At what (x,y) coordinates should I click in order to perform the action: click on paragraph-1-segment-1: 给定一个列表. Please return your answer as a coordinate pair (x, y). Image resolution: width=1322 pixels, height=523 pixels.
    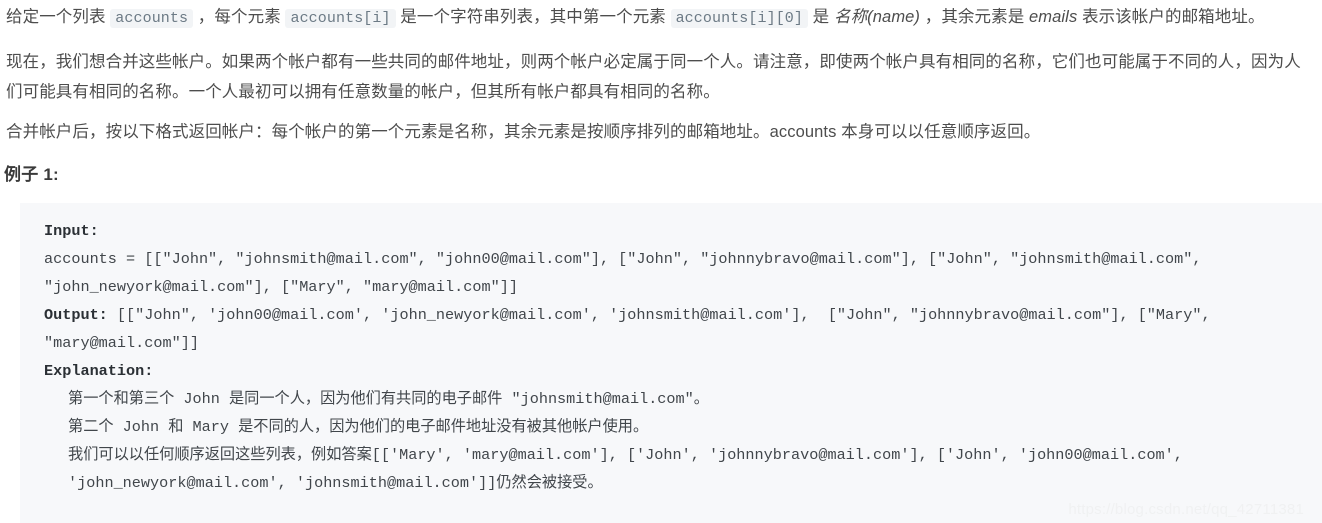
    Looking at the image, I should click on (58, 17).